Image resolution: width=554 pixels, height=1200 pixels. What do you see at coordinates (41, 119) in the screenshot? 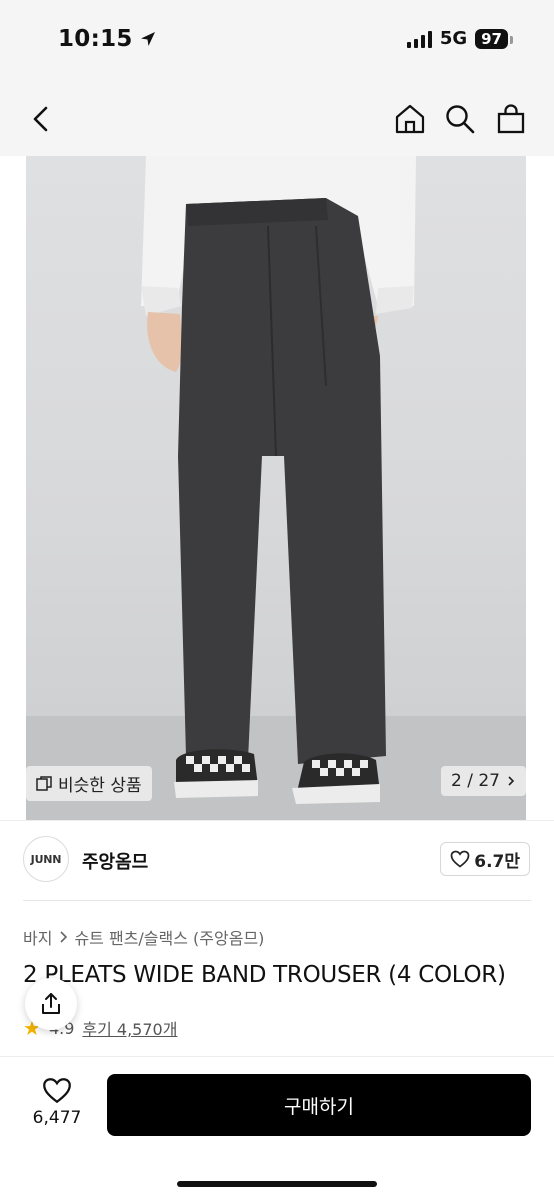
I see `back-chevron-icon` at bounding box center [41, 119].